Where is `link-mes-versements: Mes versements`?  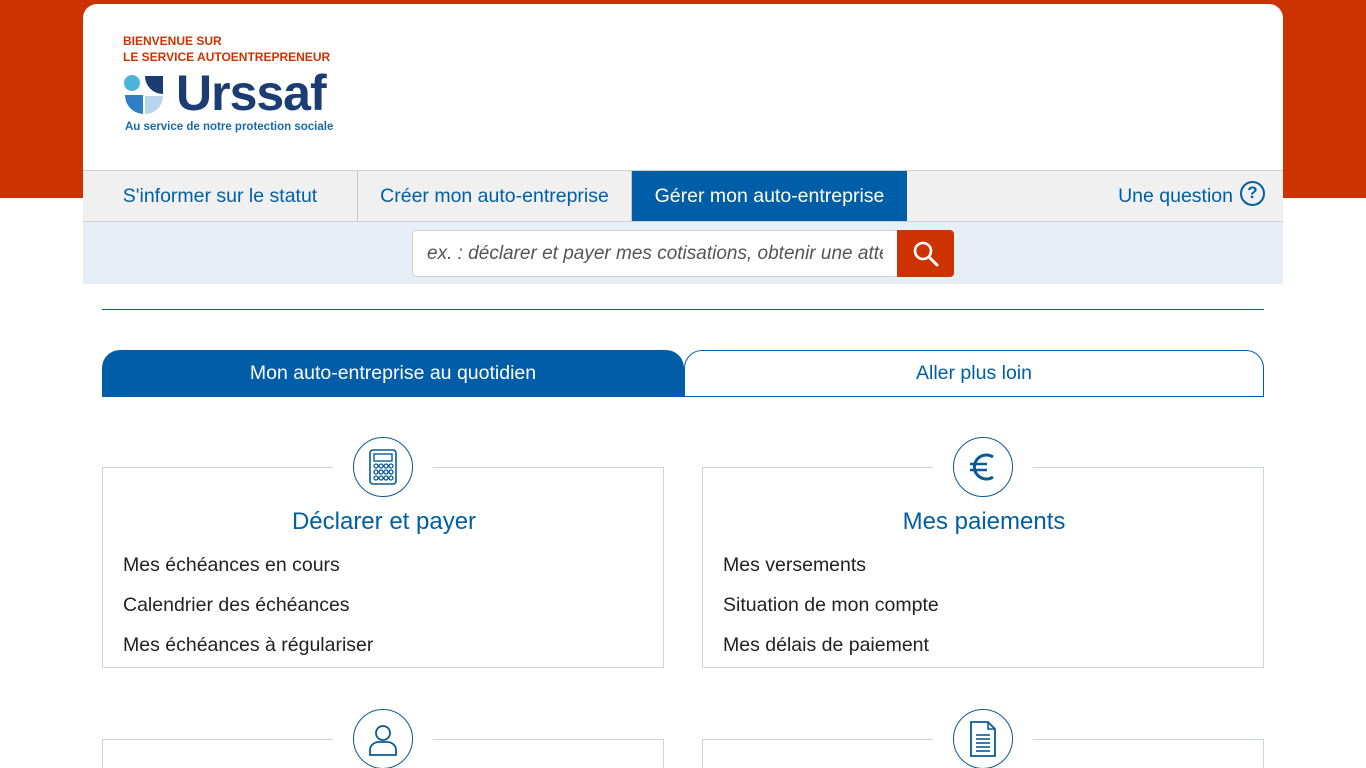
link-mes-versements: Mes versements is located at coordinates (794, 565).